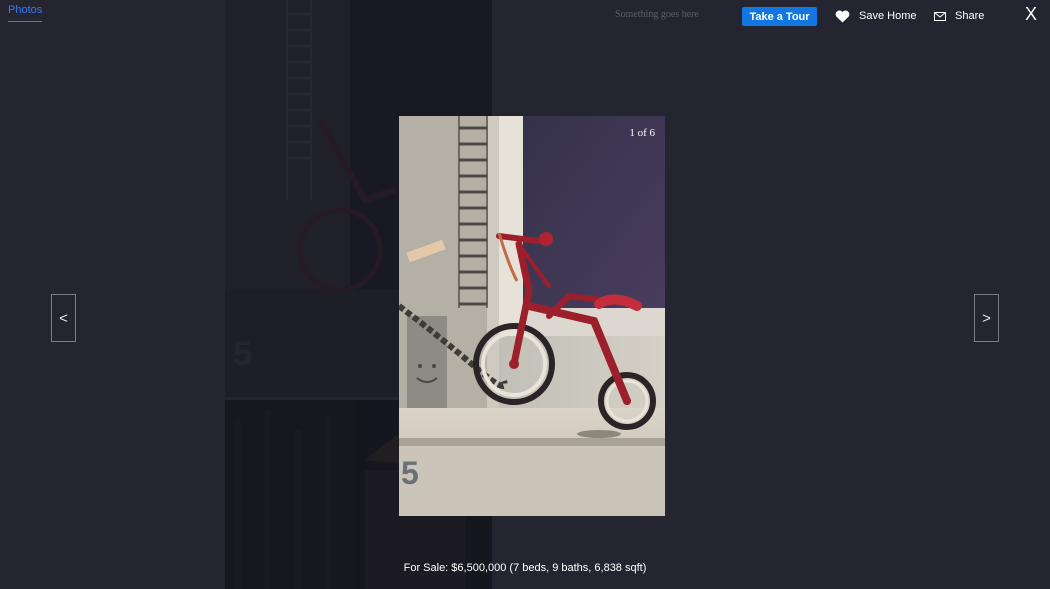 This screenshot has width=1050, height=589. I want to click on save-home-button: Save Home, so click(875, 16).